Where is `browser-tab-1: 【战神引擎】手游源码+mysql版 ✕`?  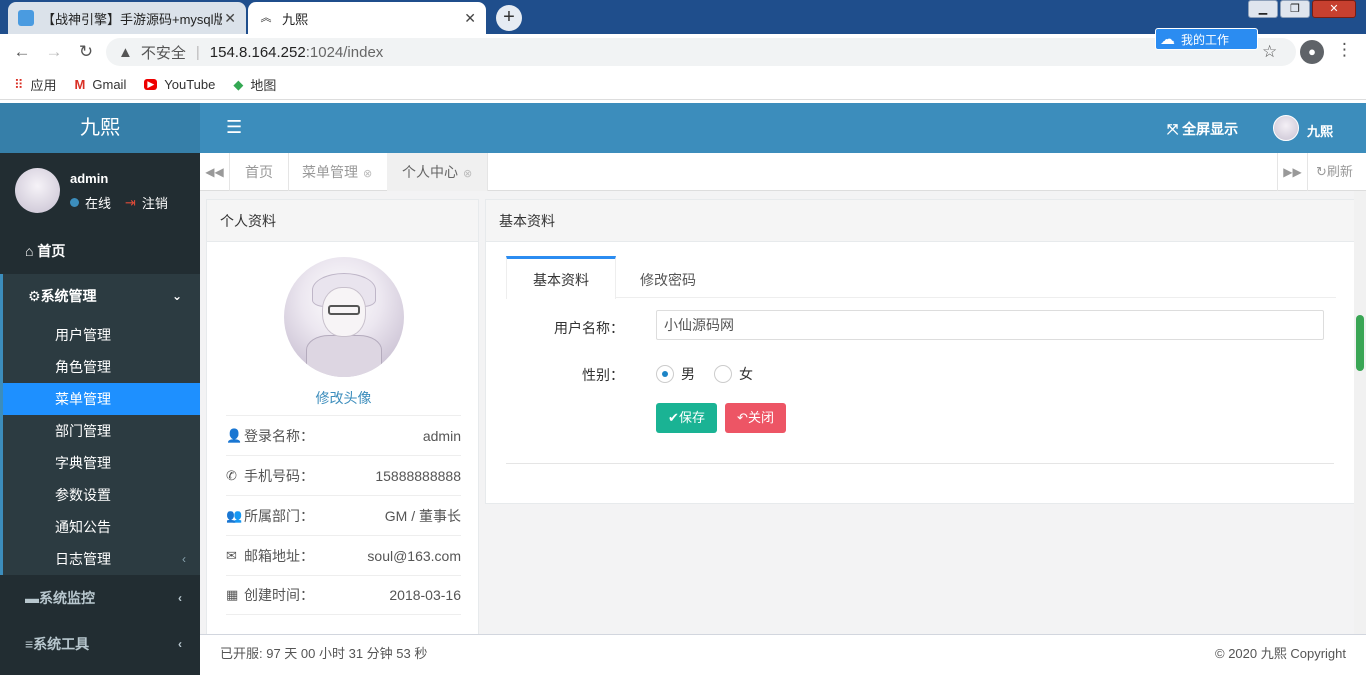
browser-tab-1: 【战神引擎】手游源码+mysql版 ✕ is located at coordinates (127, 18).